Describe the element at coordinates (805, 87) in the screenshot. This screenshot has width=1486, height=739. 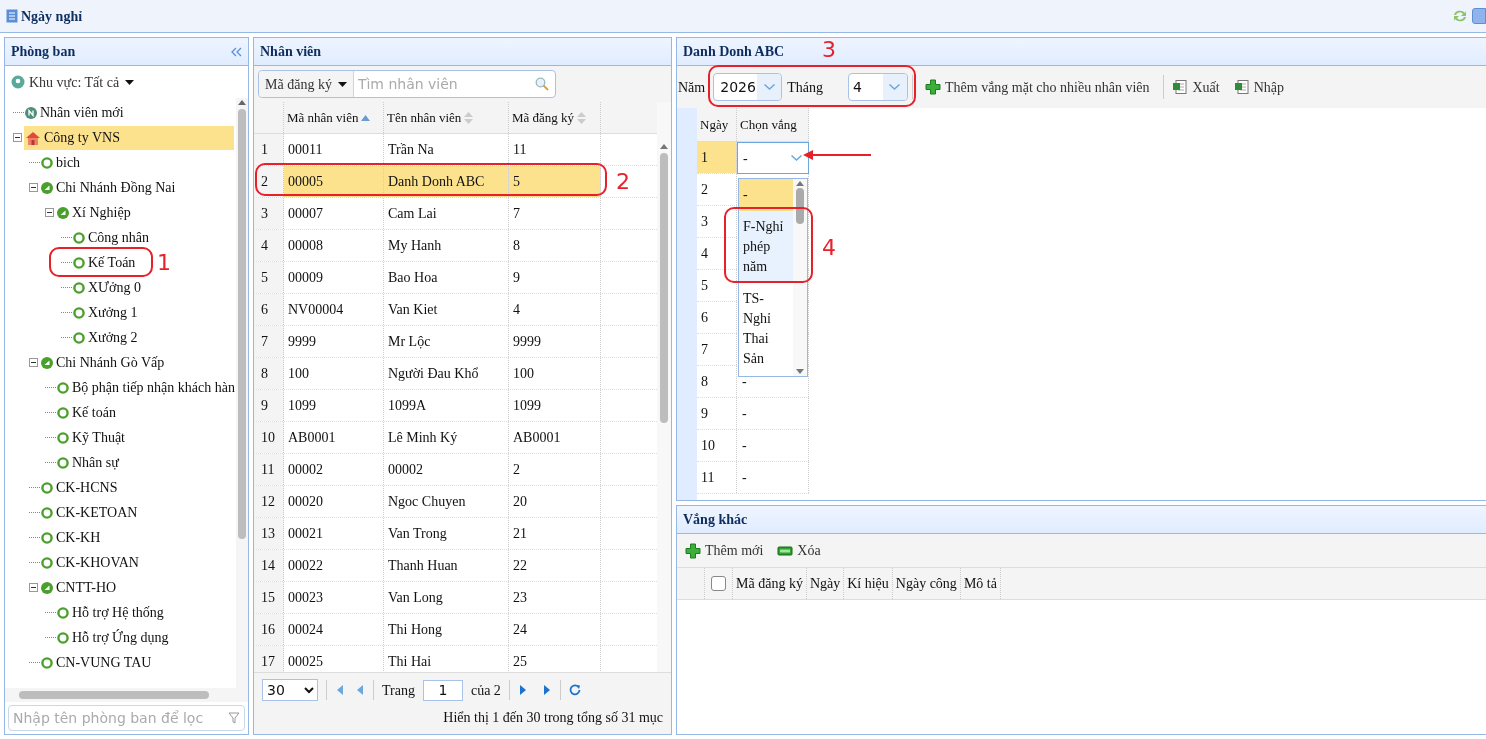
I see `month-label: Tháng` at that location.